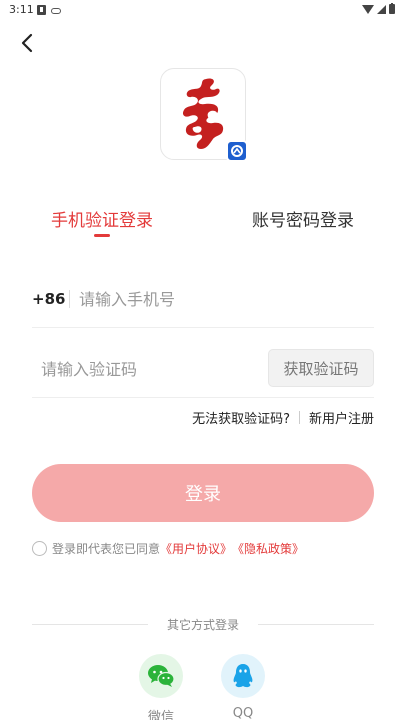 The height and width of the screenshot is (720, 405). I want to click on user-agreement-link: 《用户协议》, so click(196, 548).